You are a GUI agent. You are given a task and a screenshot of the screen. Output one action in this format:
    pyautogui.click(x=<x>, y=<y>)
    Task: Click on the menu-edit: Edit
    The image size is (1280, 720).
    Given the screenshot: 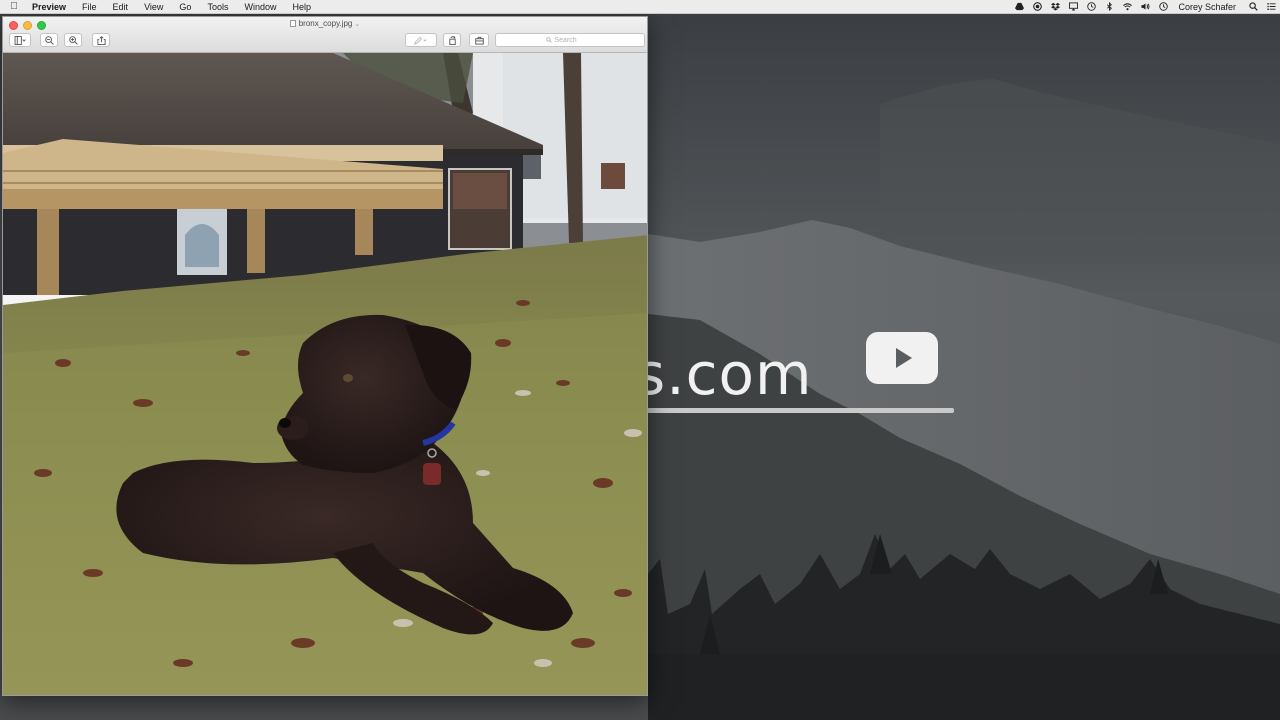 What is the action you would take?
    pyautogui.click(x=121, y=7)
    